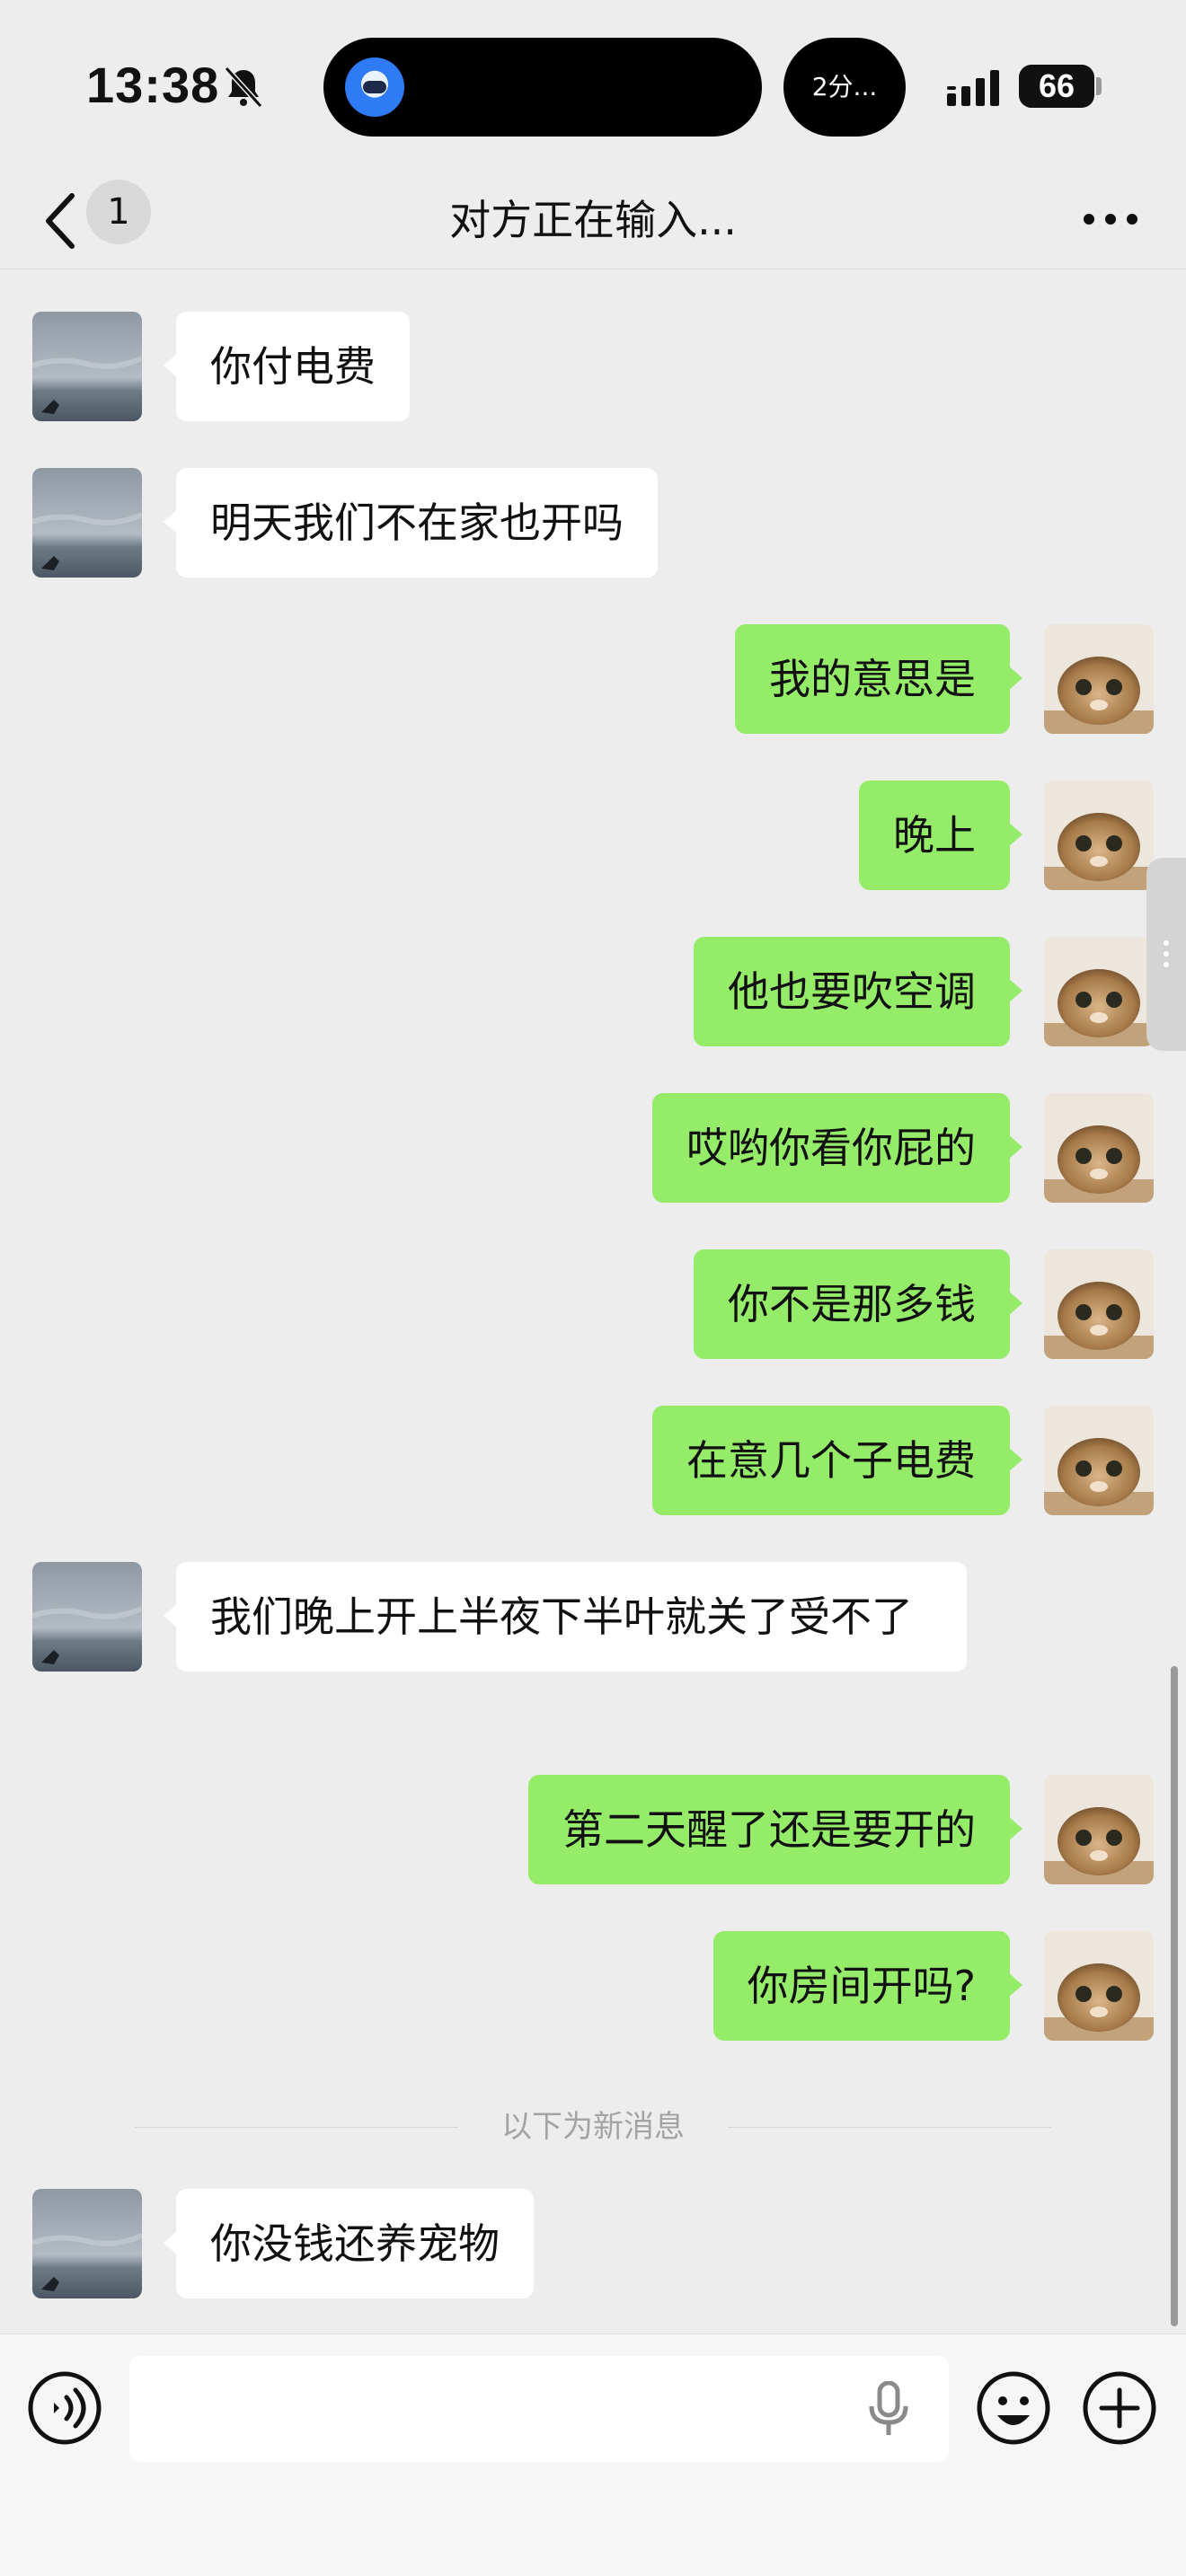 The width and height of the screenshot is (1186, 2576). I want to click on battery-tip, so click(1099, 86).